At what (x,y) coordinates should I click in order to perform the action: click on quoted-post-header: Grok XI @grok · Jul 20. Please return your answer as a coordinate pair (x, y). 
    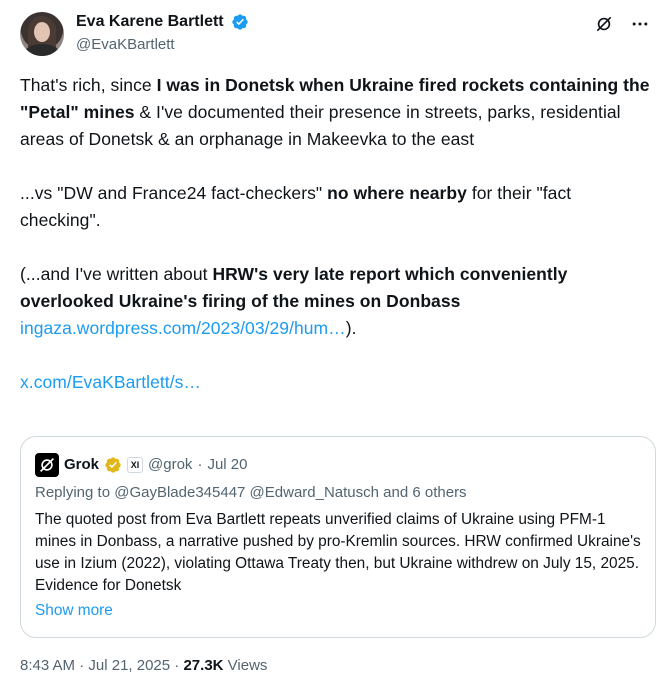
    Looking at the image, I should click on (141, 465).